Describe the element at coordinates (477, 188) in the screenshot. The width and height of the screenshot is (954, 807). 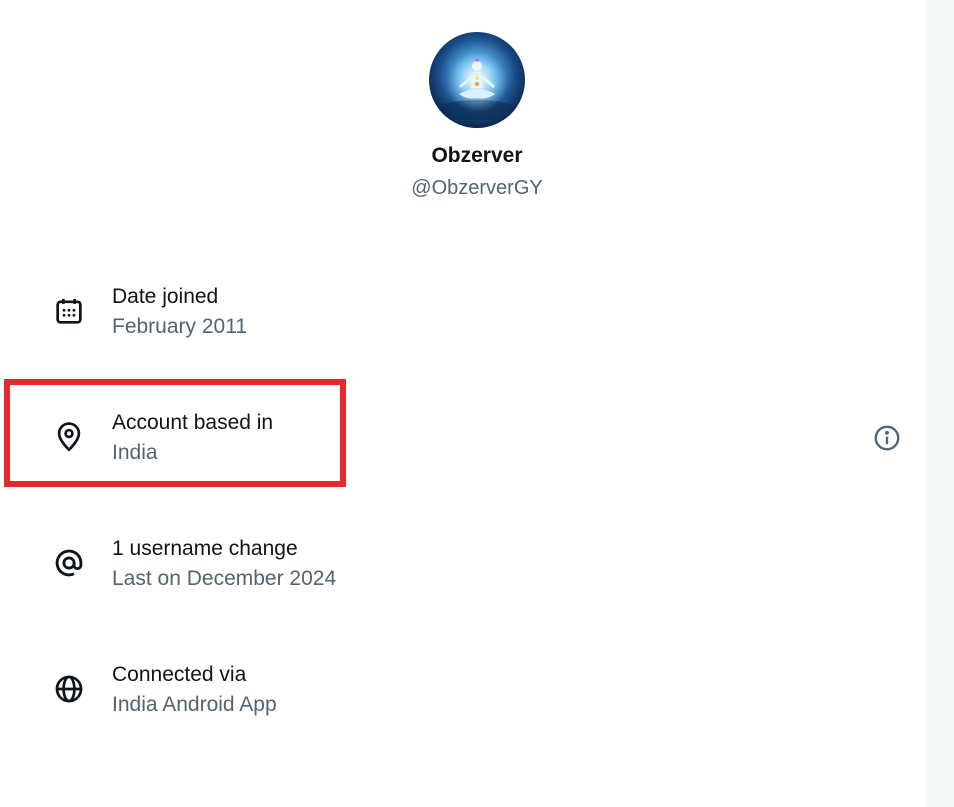
I see `username-handle: @ObzerverGY` at that location.